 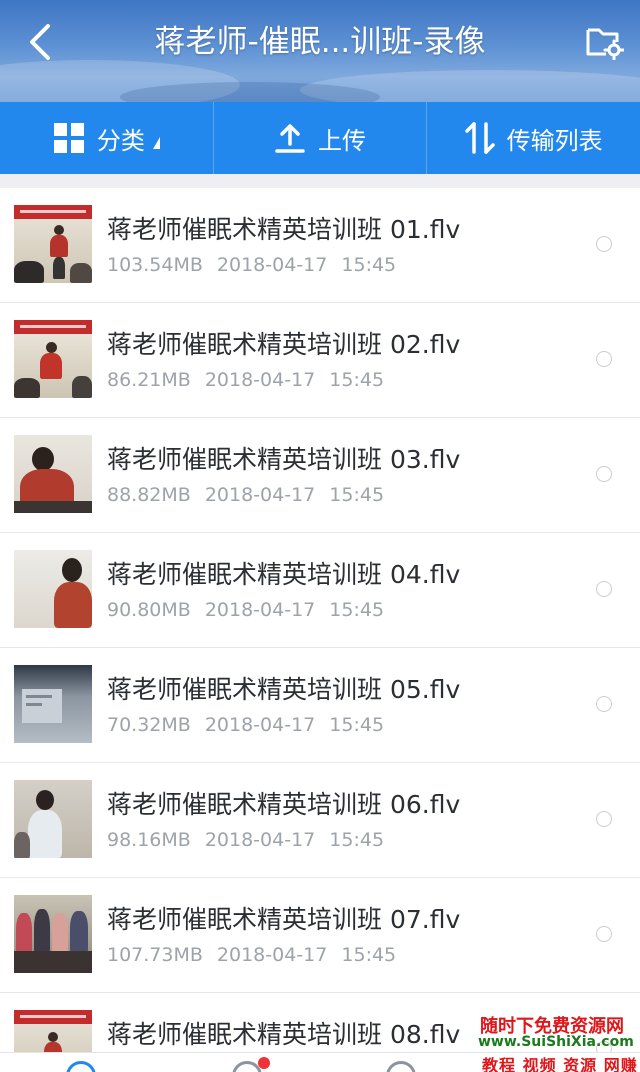 I want to click on folder-settings-button, so click(x=604, y=41).